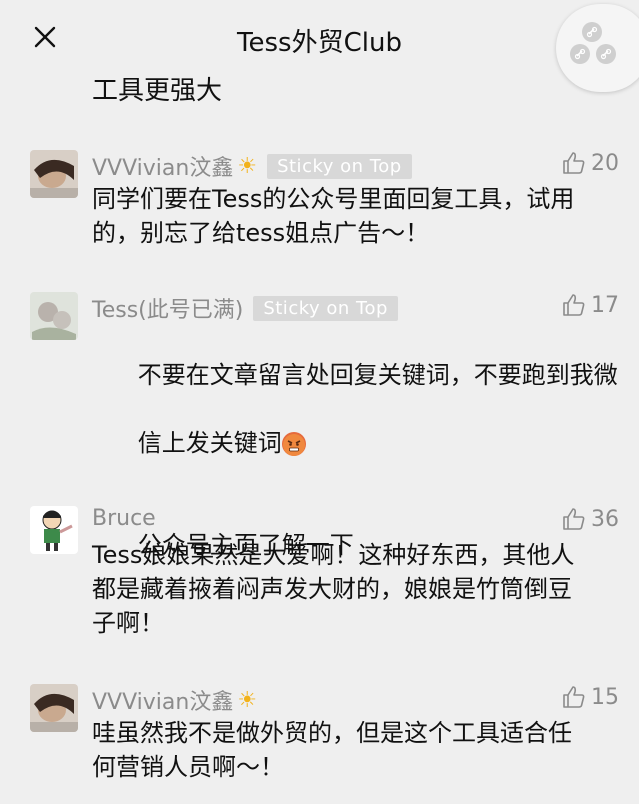  What do you see at coordinates (590, 519) in the screenshot?
I see `like-button: 36` at bounding box center [590, 519].